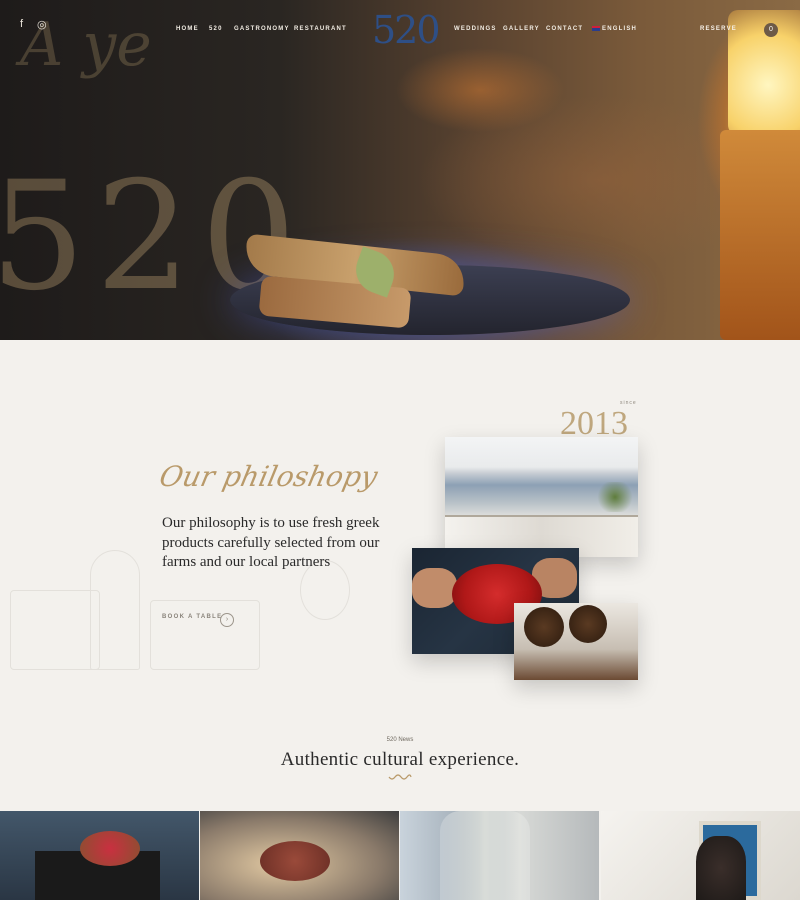 The image size is (800, 900). I want to click on hero-drink, so click(760, 235).